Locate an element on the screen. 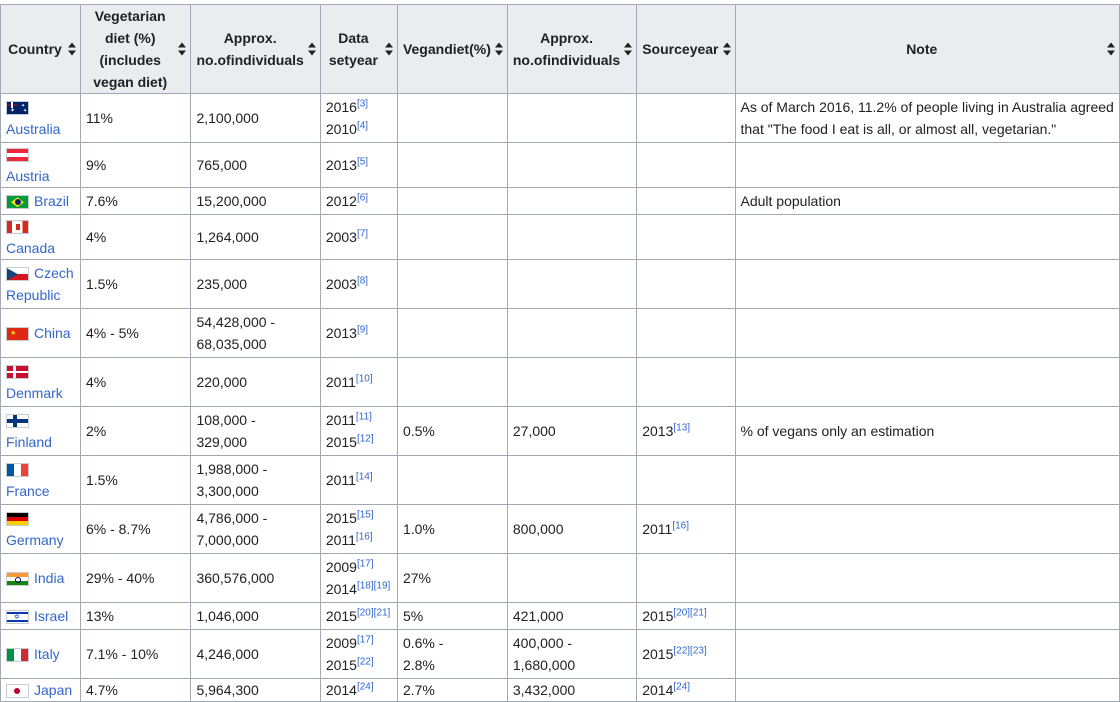 The width and height of the screenshot is (1120, 702). data-set-year-cell: 2016[3] 2010[4] is located at coordinates (358, 118).